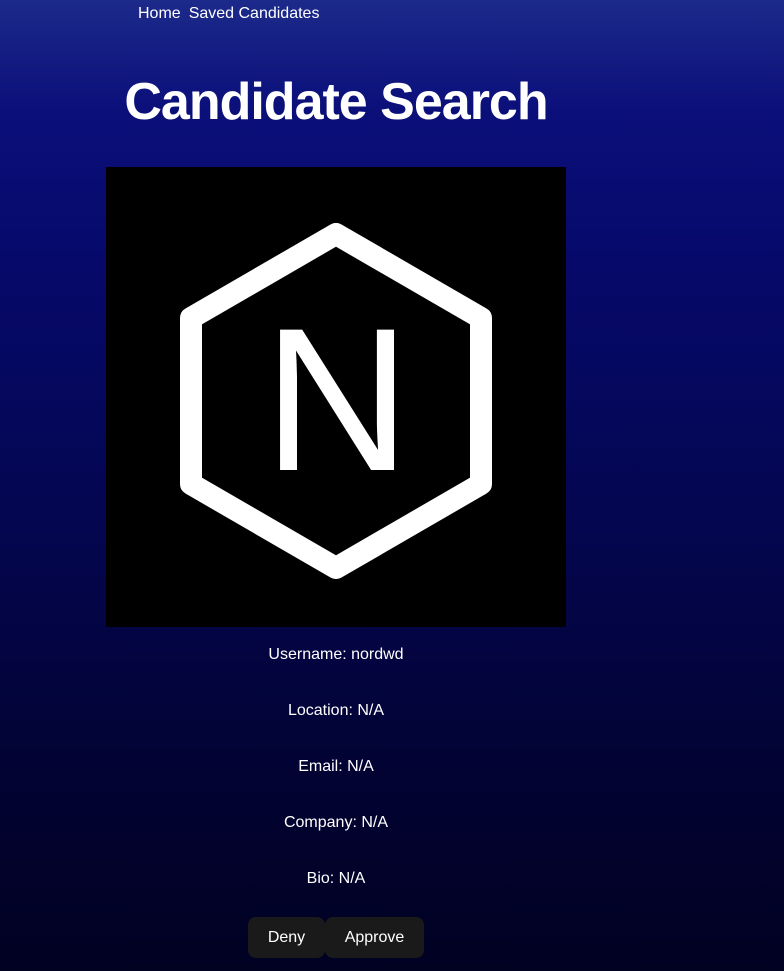 The width and height of the screenshot is (784, 971). I want to click on approve-button: Approve, so click(374, 937).